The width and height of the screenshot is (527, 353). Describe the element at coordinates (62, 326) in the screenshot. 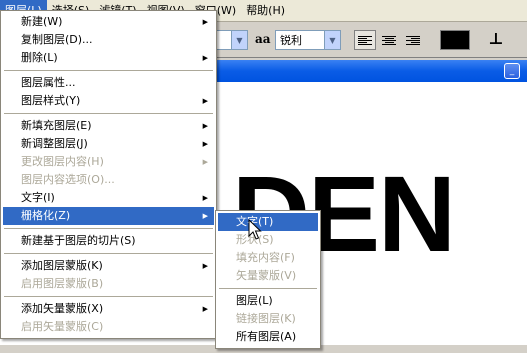

I see `main-menu-item-label: 启用矢量蒙版(C)` at that location.